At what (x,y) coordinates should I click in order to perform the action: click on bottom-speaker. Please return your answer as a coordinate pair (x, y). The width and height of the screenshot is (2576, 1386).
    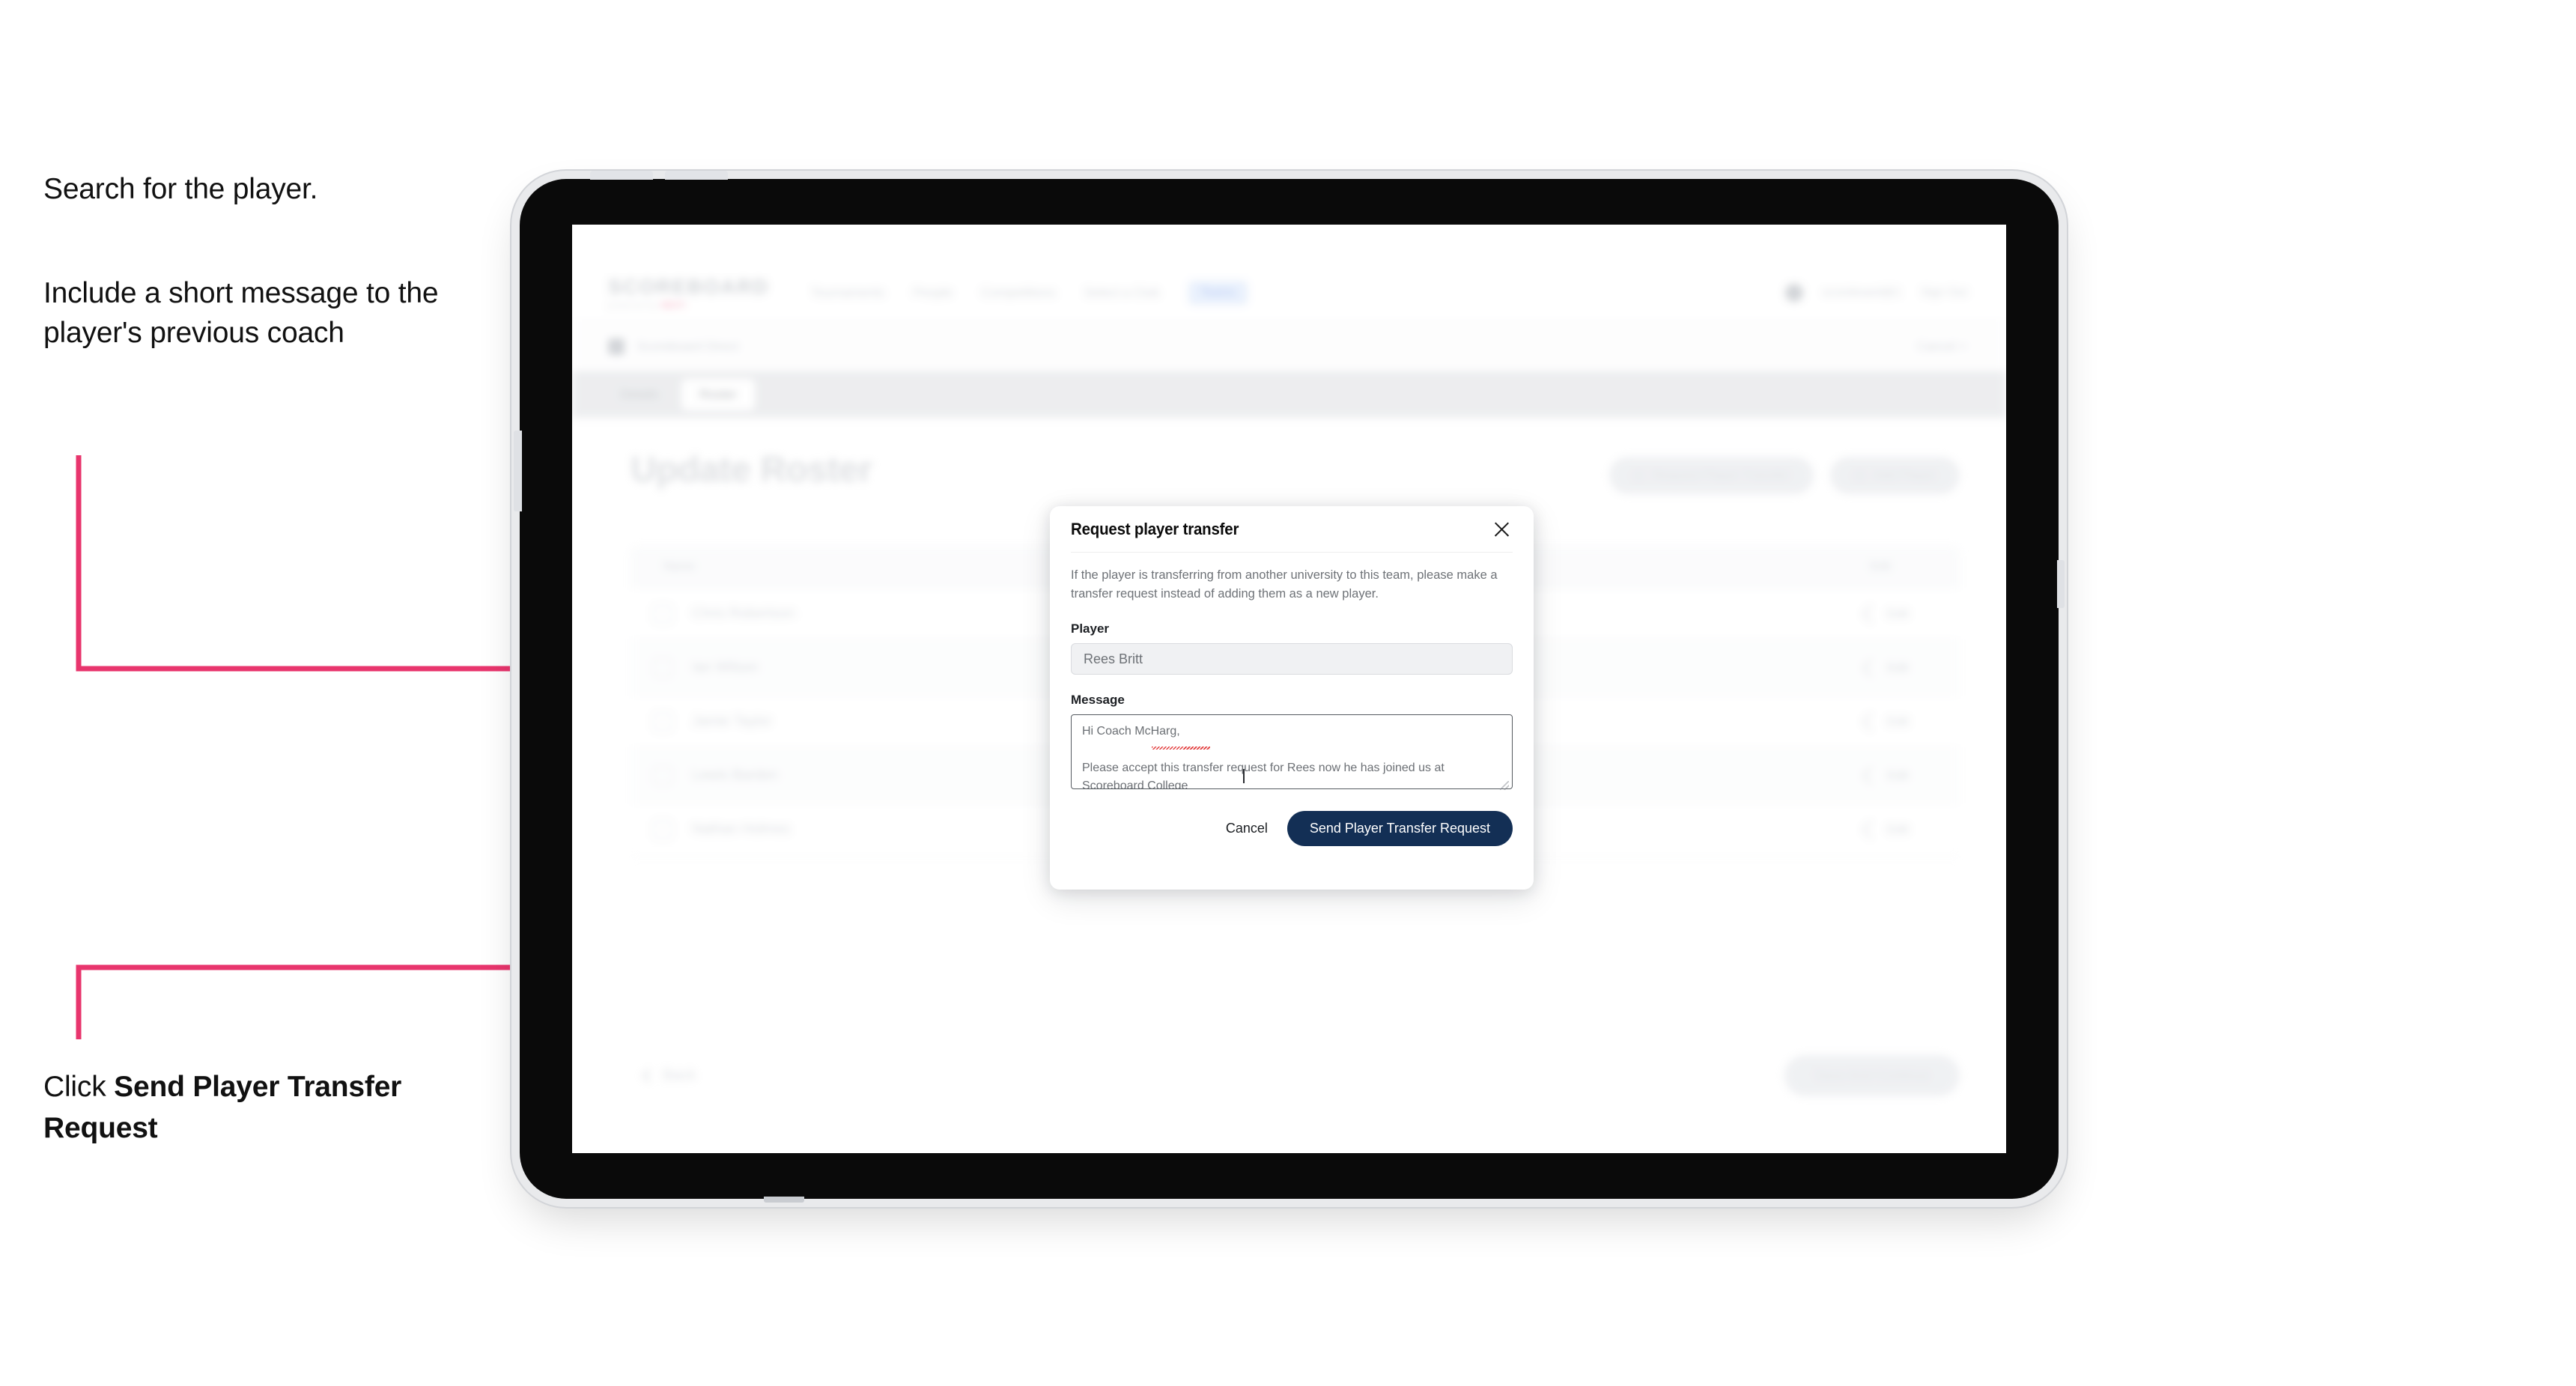
    Looking at the image, I should click on (784, 1200).